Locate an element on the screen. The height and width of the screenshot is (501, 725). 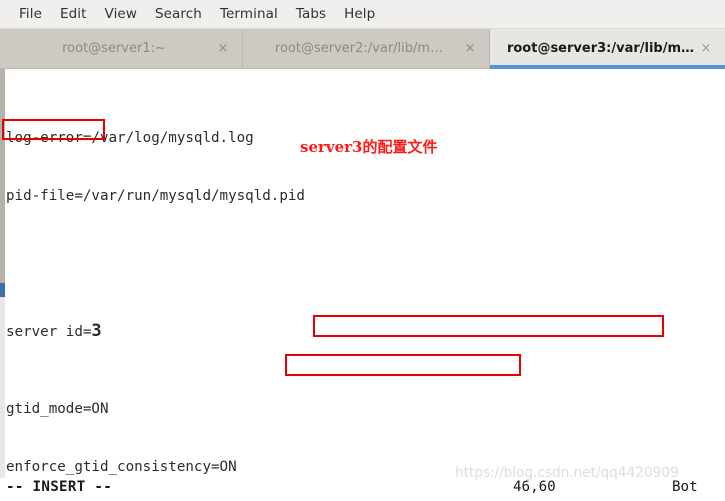
scrollbar-position-marker is located at coordinates (2, 290).